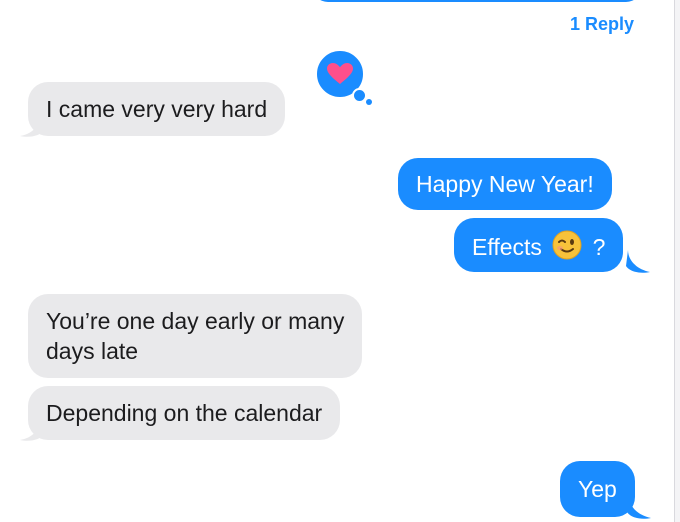 Image resolution: width=680 pixels, height=522 pixels. I want to click on window-edge, so click(677, 261).